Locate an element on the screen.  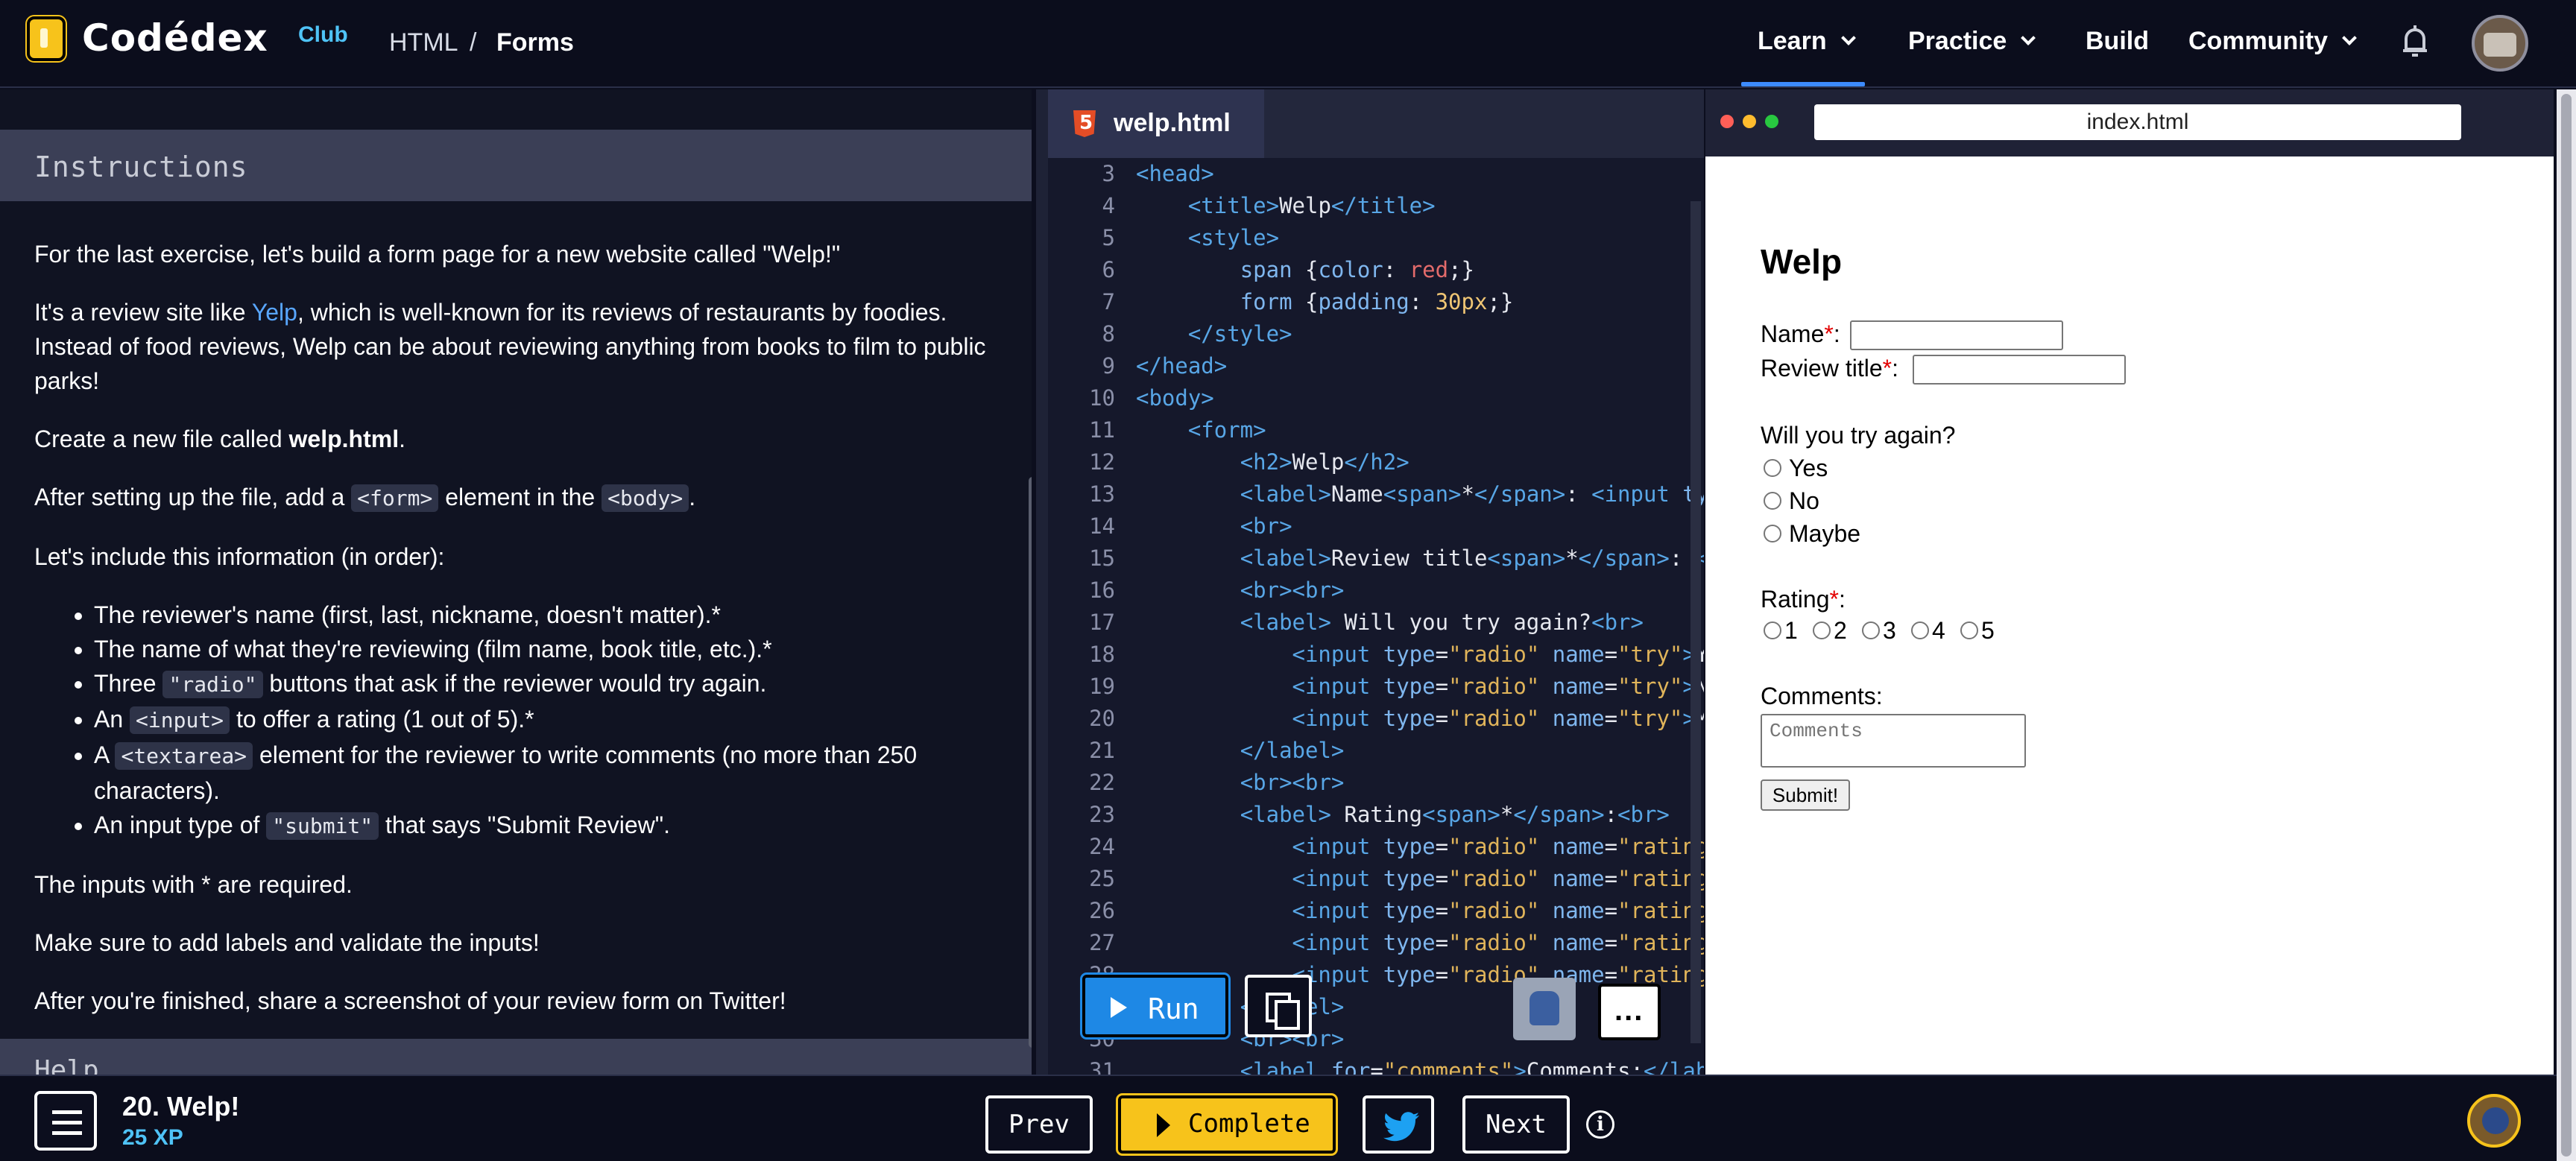
text: that says "Submit Review". is located at coordinates (524, 825).